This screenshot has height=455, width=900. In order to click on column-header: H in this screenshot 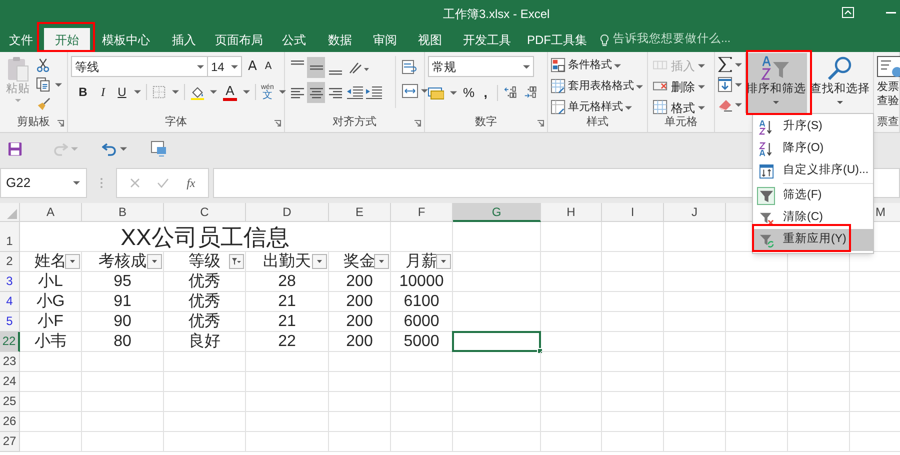, I will do `click(571, 212)`.